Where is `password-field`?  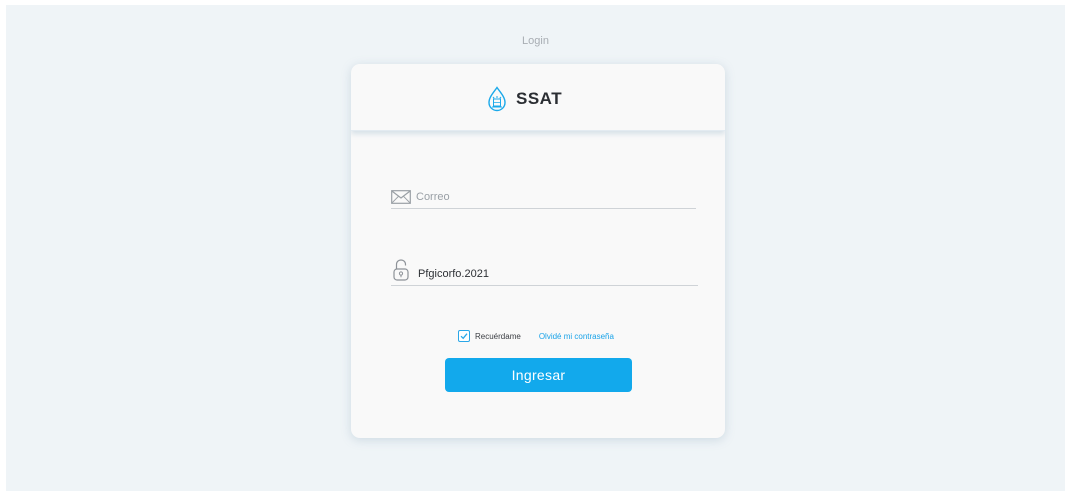
password-field is located at coordinates (544, 270).